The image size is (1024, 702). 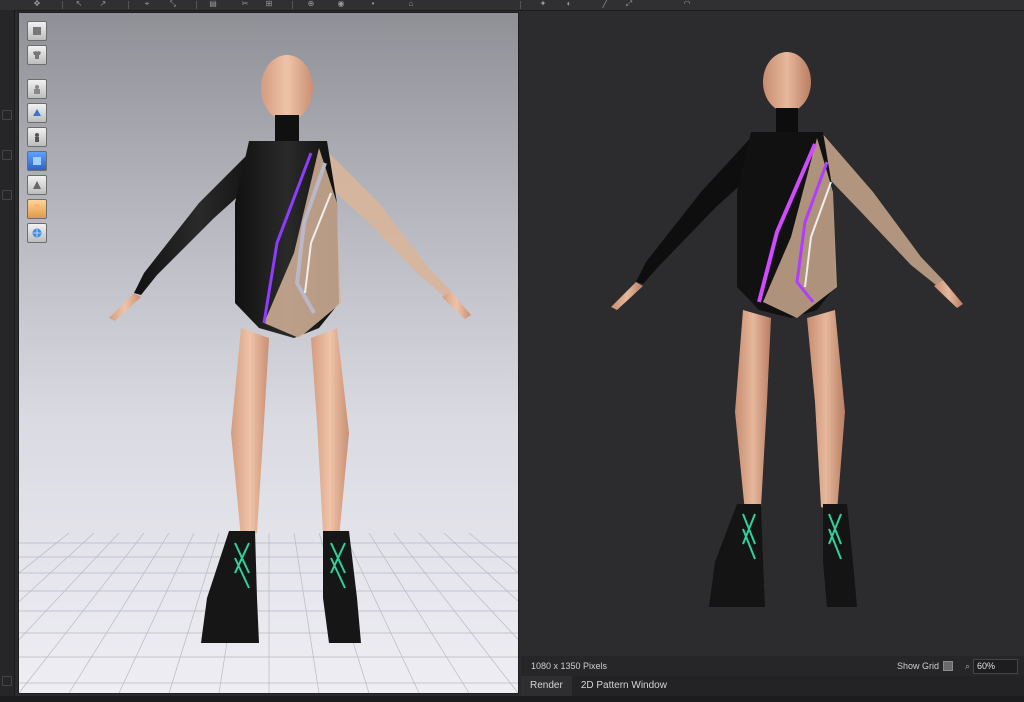 I want to click on arrange-icon: ⊕, so click(x=311, y=4).